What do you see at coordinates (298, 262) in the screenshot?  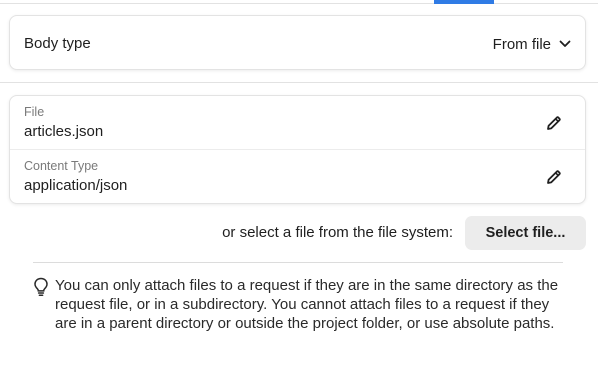 I see `info-divider` at bounding box center [298, 262].